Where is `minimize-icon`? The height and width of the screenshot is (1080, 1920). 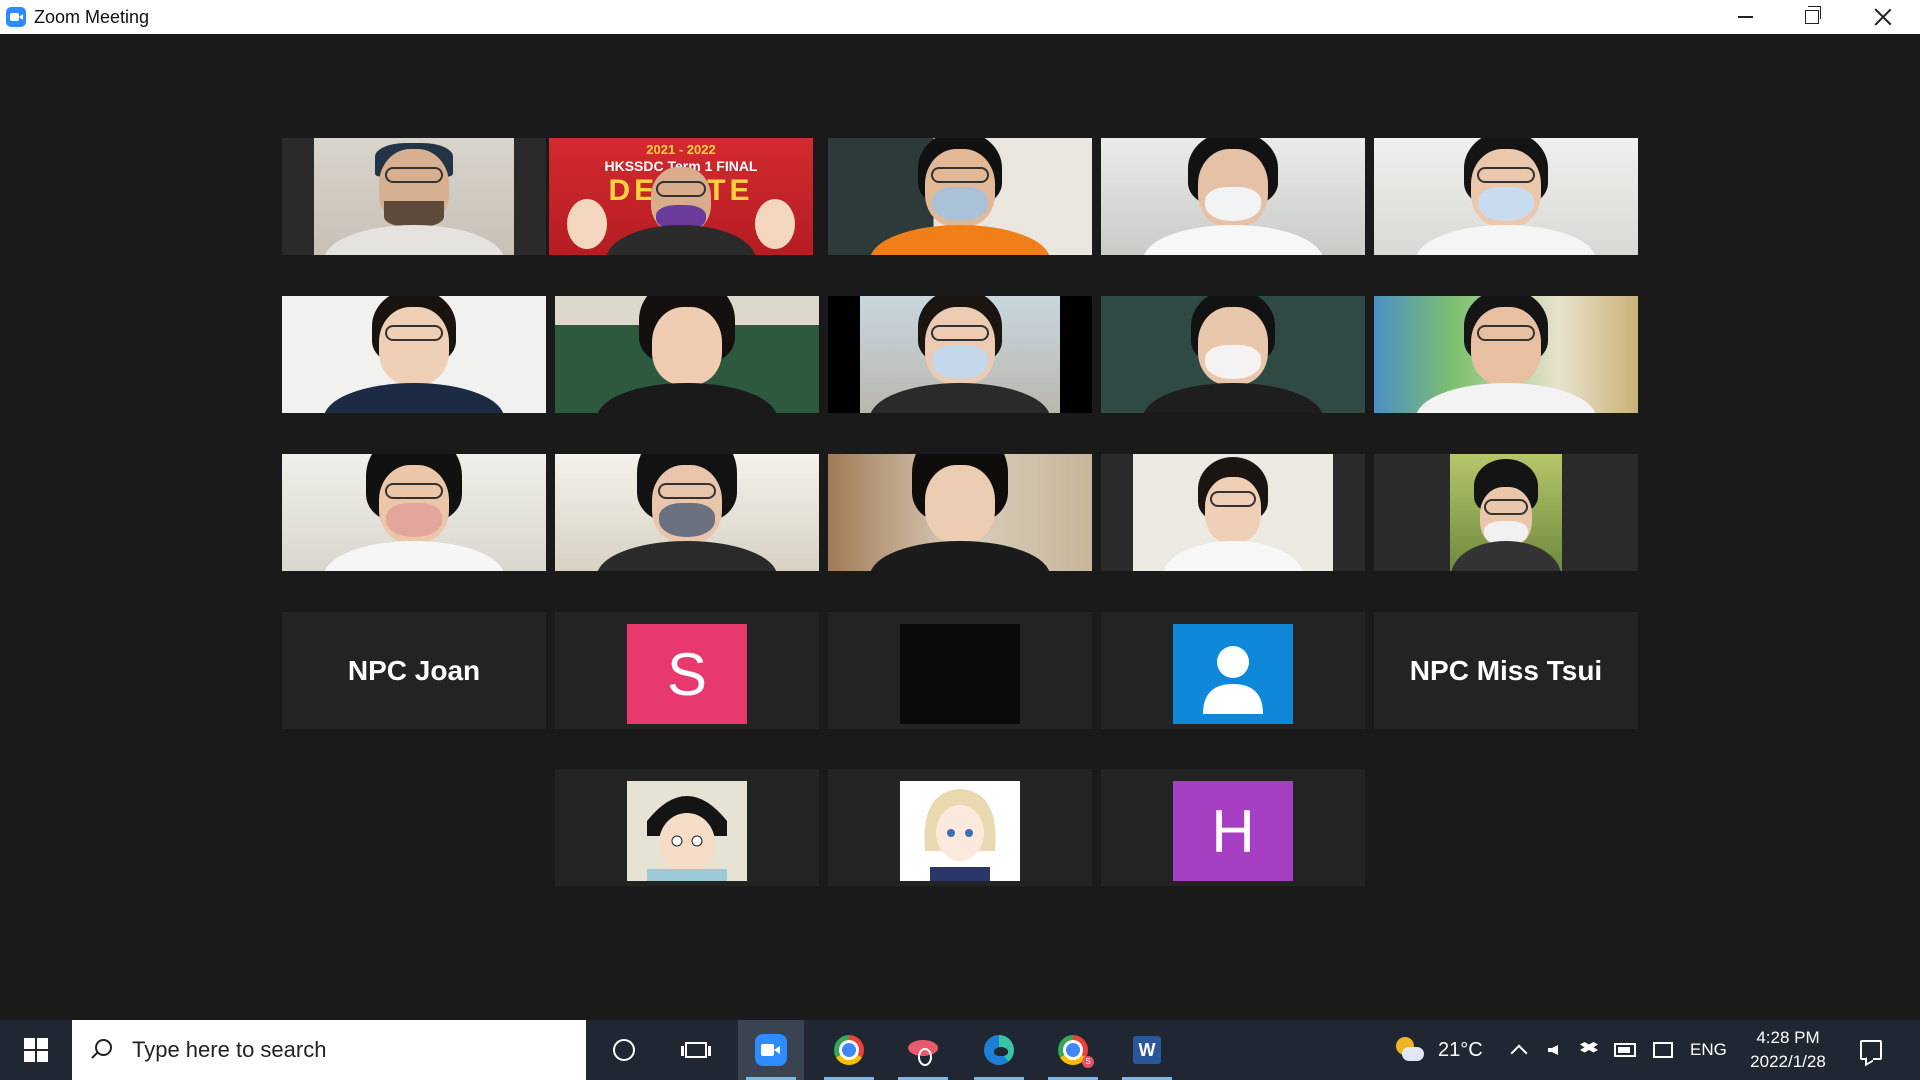 minimize-icon is located at coordinates (1745, 17).